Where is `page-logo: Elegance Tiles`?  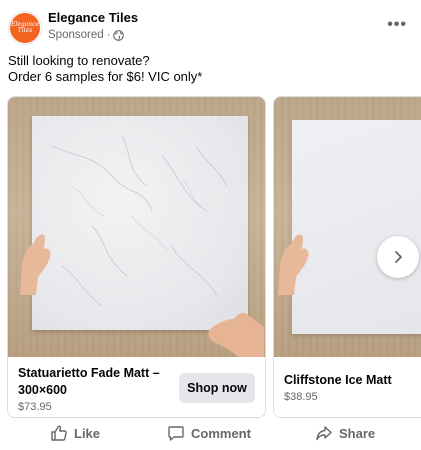
page-logo: Elegance Tiles is located at coordinates (25, 28).